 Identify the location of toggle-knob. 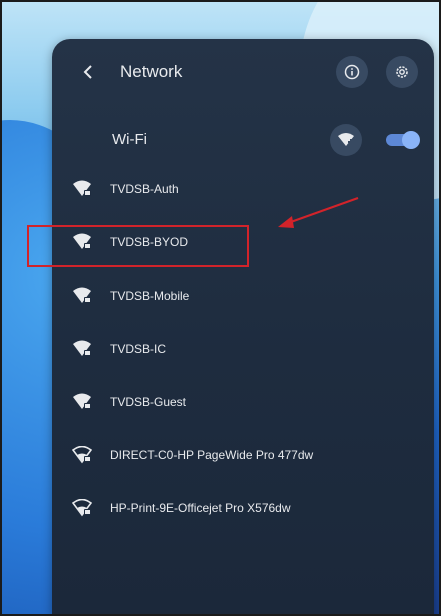
(411, 140).